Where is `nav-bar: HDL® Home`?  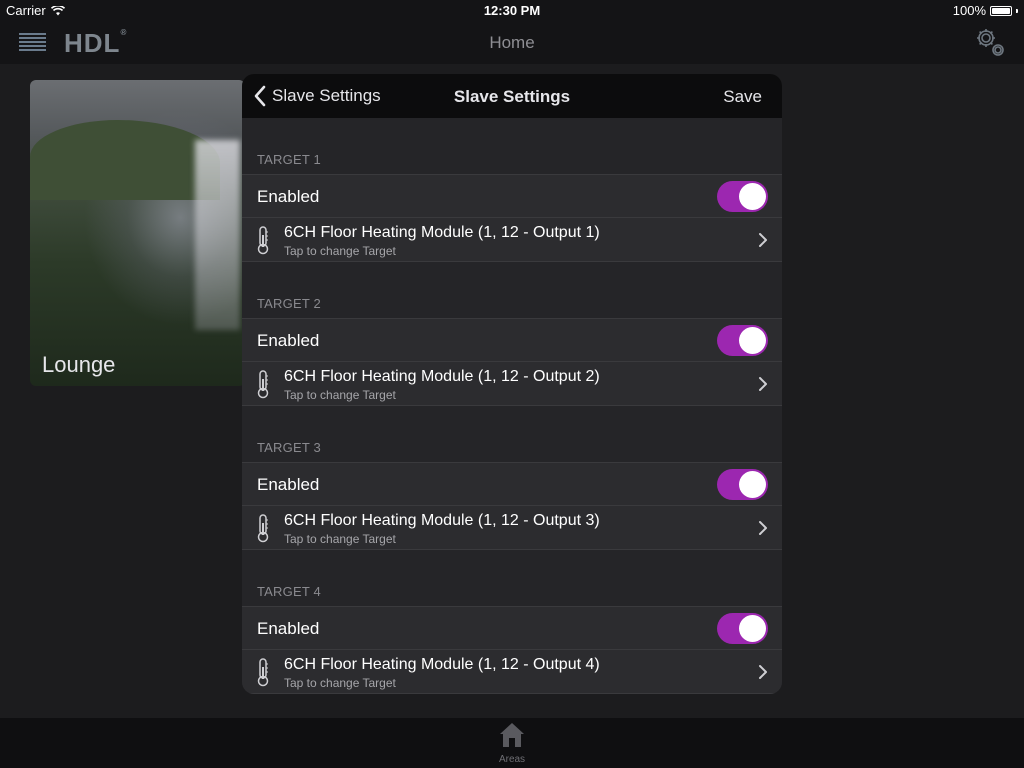 nav-bar: HDL® Home is located at coordinates (512, 42).